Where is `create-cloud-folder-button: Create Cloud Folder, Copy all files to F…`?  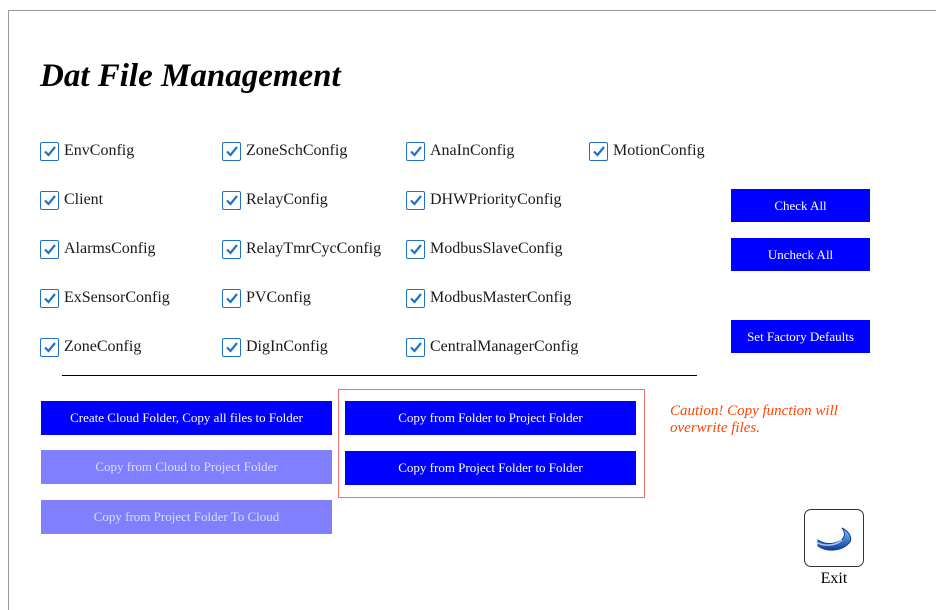 create-cloud-folder-button: Create Cloud Folder, Copy all files to F… is located at coordinates (186, 418).